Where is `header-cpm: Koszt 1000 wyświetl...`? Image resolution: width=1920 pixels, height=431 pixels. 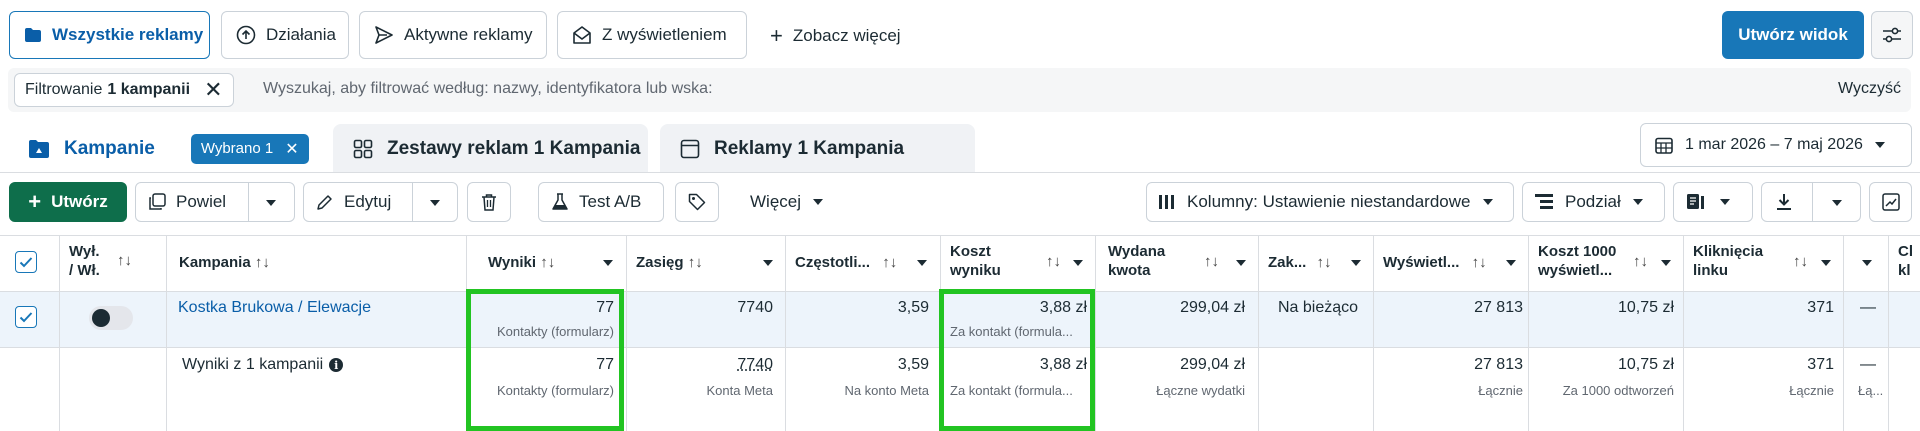 header-cpm: Koszt 1000 wyświetl... is located at coordinates (1577, 261).